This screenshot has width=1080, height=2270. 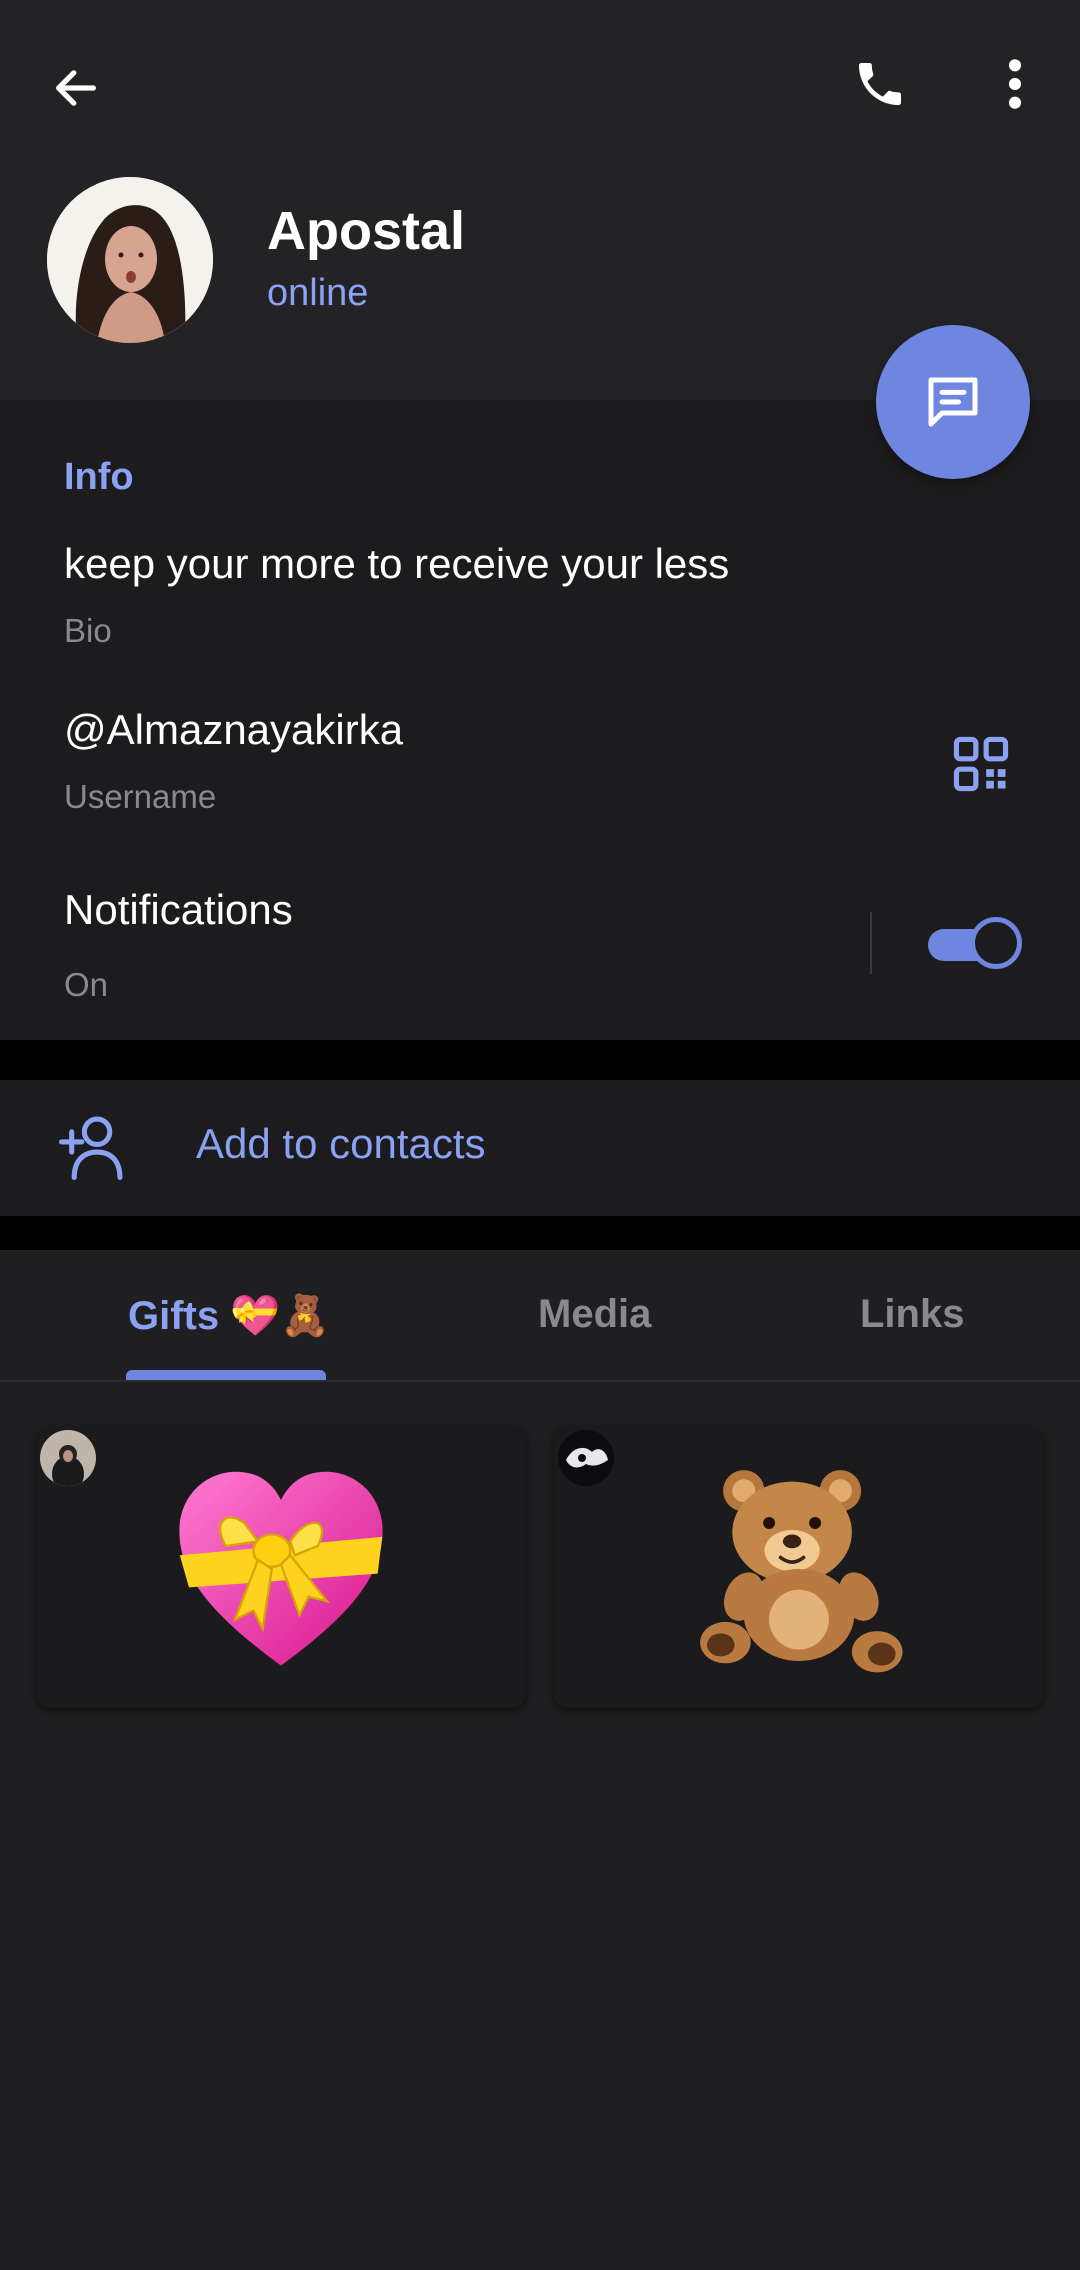 What do you see at coordinates (140, 796) in the screenshot?
I see `username-label: Username` at bounding box center [140, 796].